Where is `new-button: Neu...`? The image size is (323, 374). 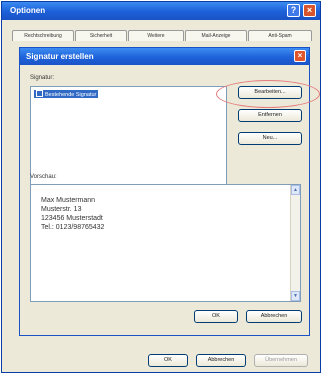
new-button: Neu... is located at coordinates (270, 138).